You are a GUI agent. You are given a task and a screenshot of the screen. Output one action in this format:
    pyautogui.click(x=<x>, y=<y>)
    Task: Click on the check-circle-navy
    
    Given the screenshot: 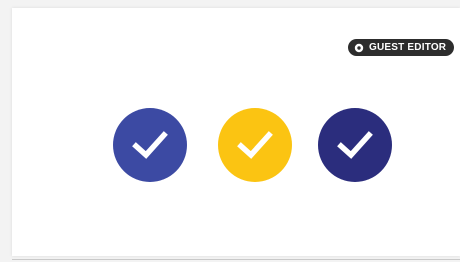 What is the action you would take?
    pyautogui.click(x=355, y=145)
    